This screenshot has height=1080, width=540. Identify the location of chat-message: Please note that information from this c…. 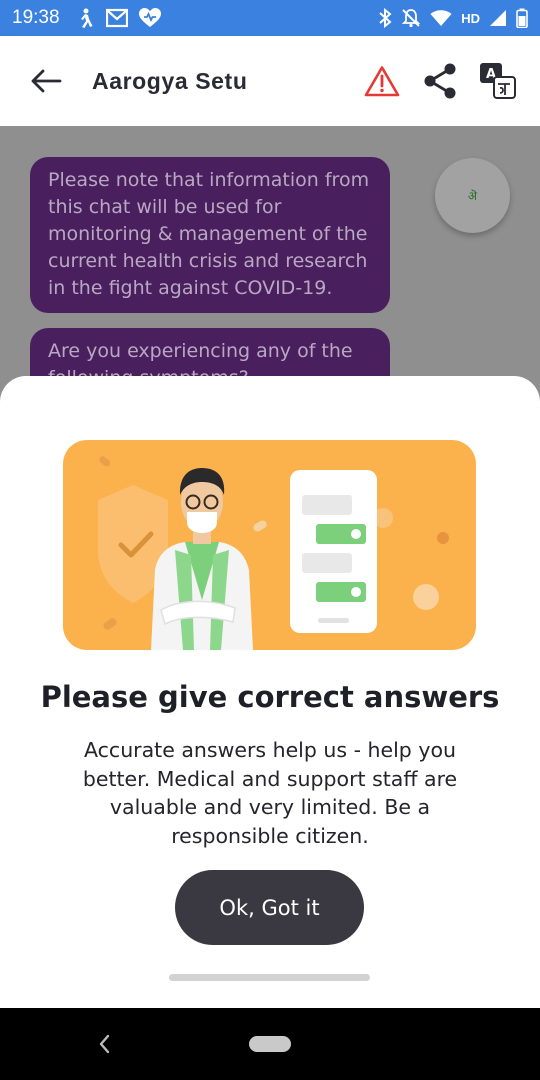
(210, 235).